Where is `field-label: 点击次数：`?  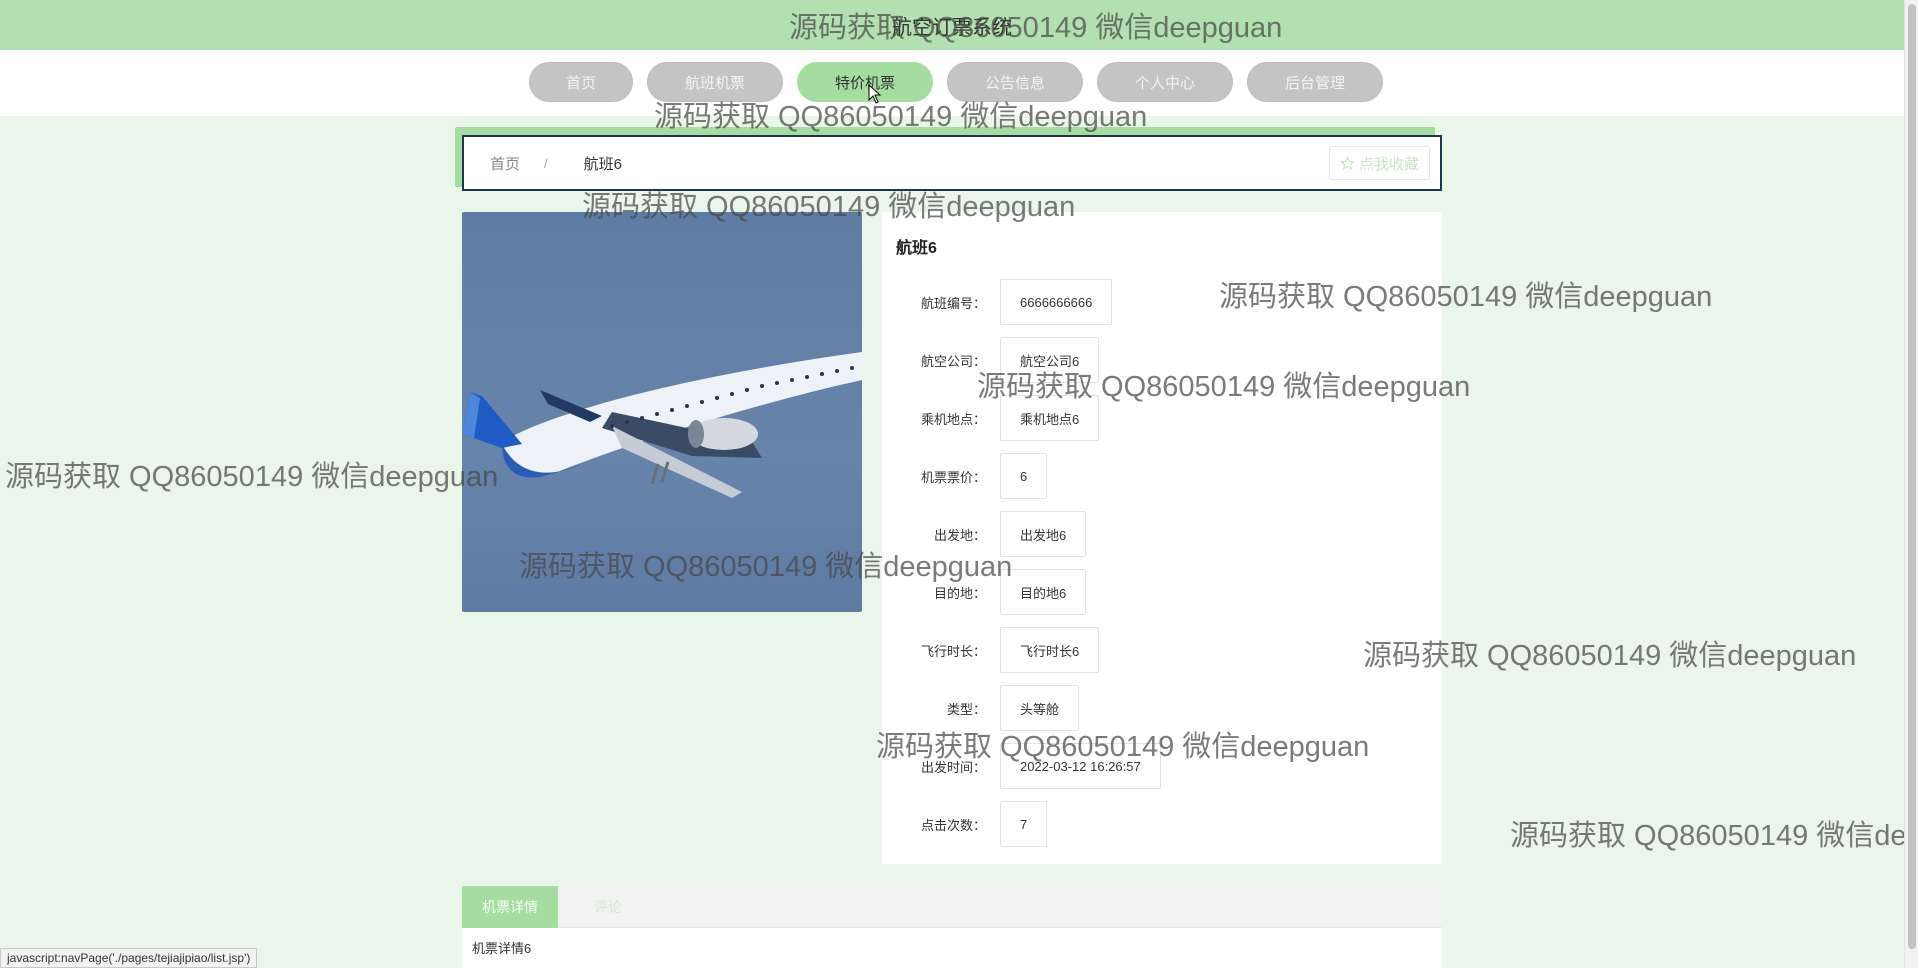 field-label: 点击次数： is located at coordinates (953, 825).